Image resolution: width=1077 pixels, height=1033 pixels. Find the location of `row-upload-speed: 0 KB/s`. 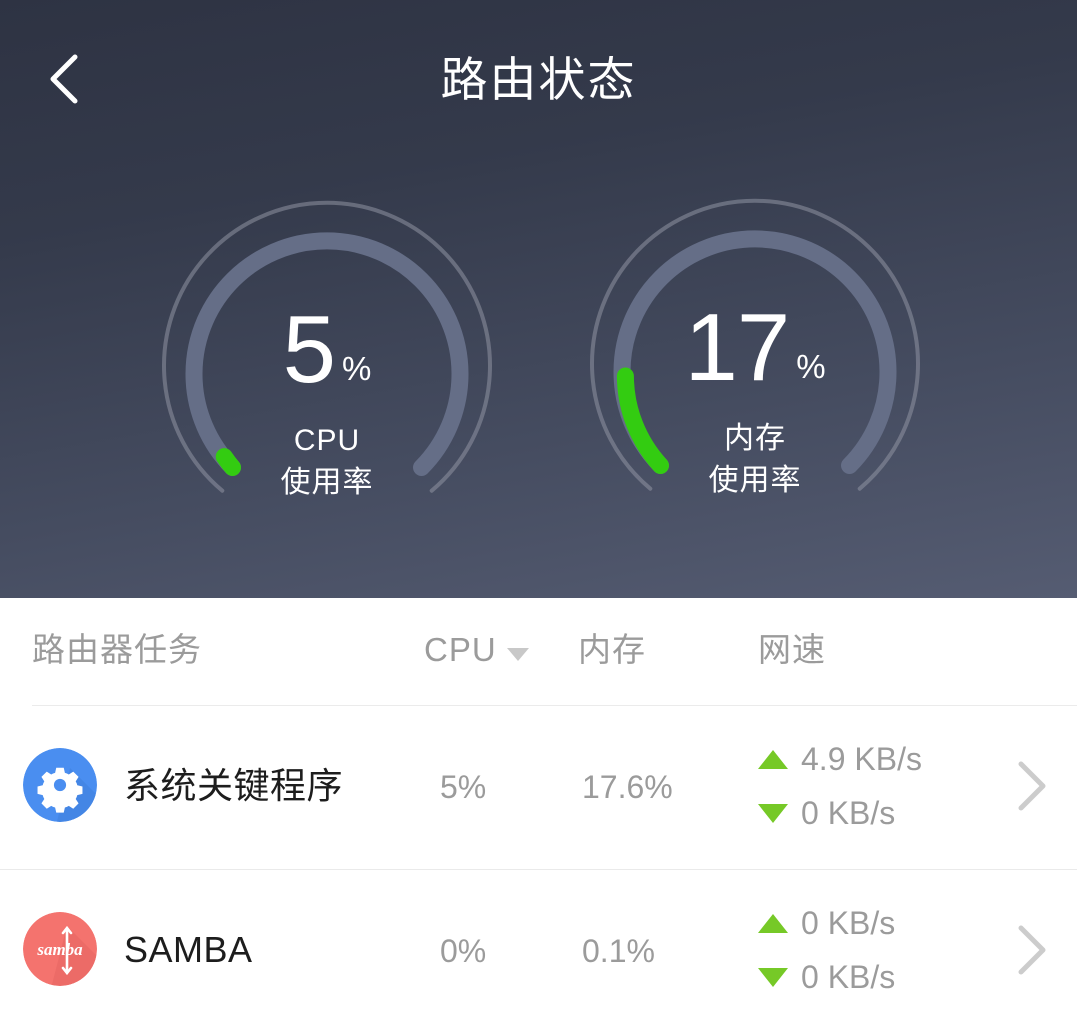

row-upload-speed: 0 KB/s is located at coordinates (873, 923).